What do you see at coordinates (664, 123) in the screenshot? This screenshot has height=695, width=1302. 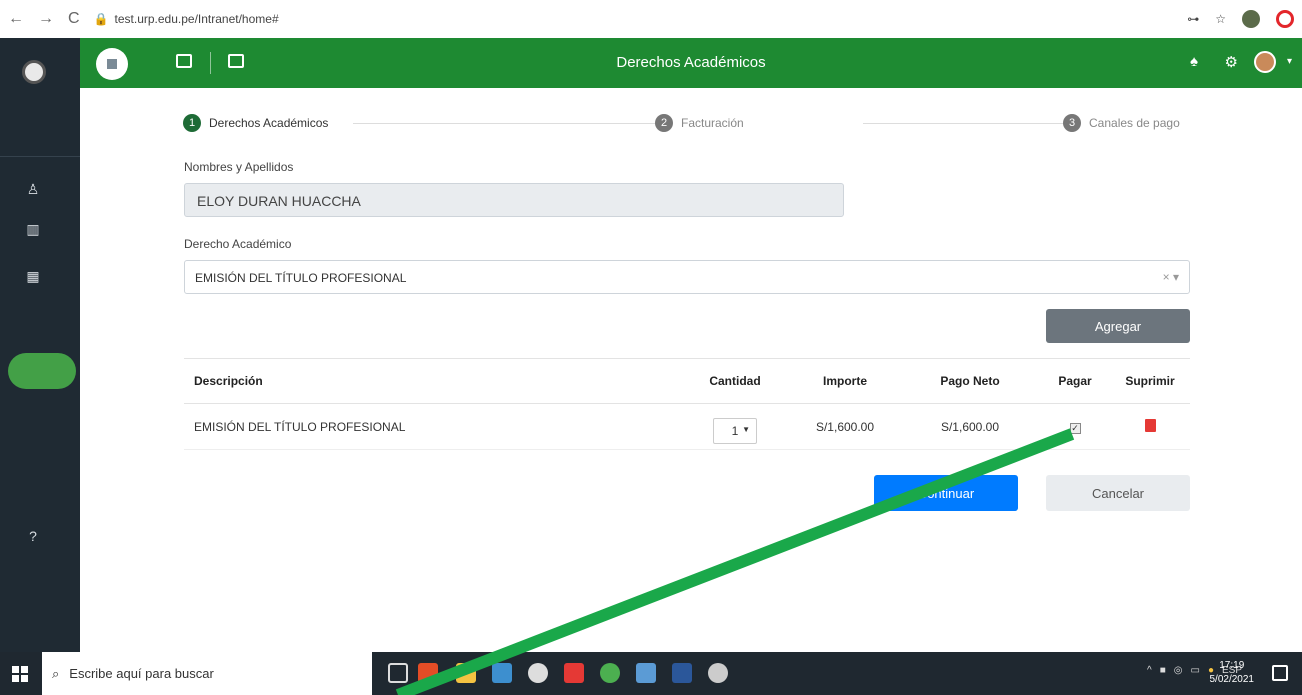 I see `step-number: 2` at bounding box center [664, 123].